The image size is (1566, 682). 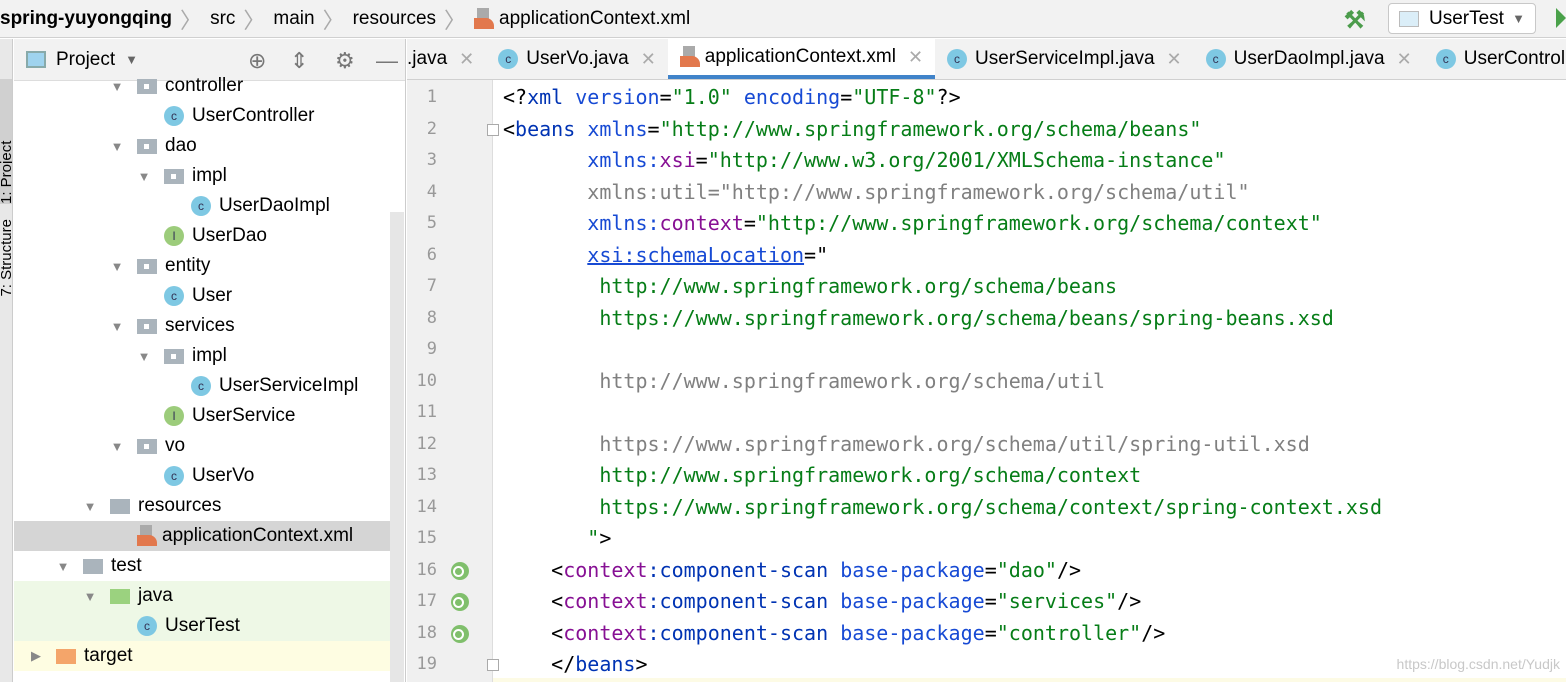 I want to click on tree-item: ▼ resources, so click(x=202, y=506).